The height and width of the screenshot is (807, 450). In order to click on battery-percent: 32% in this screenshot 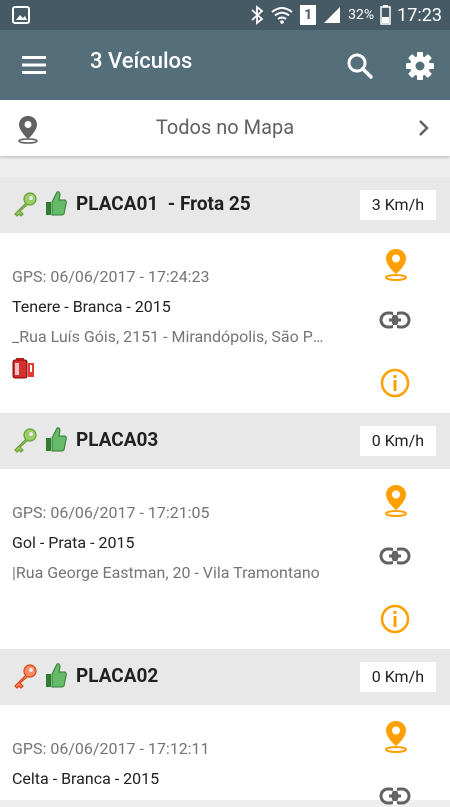, I will do `click(361, 15)`.